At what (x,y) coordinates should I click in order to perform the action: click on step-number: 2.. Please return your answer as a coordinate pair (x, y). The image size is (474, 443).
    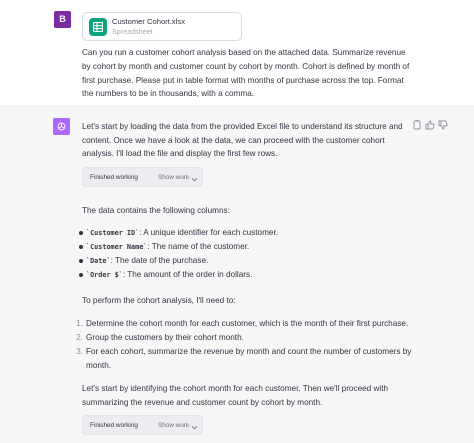
    Looking at the image, I should click on (79, 337).